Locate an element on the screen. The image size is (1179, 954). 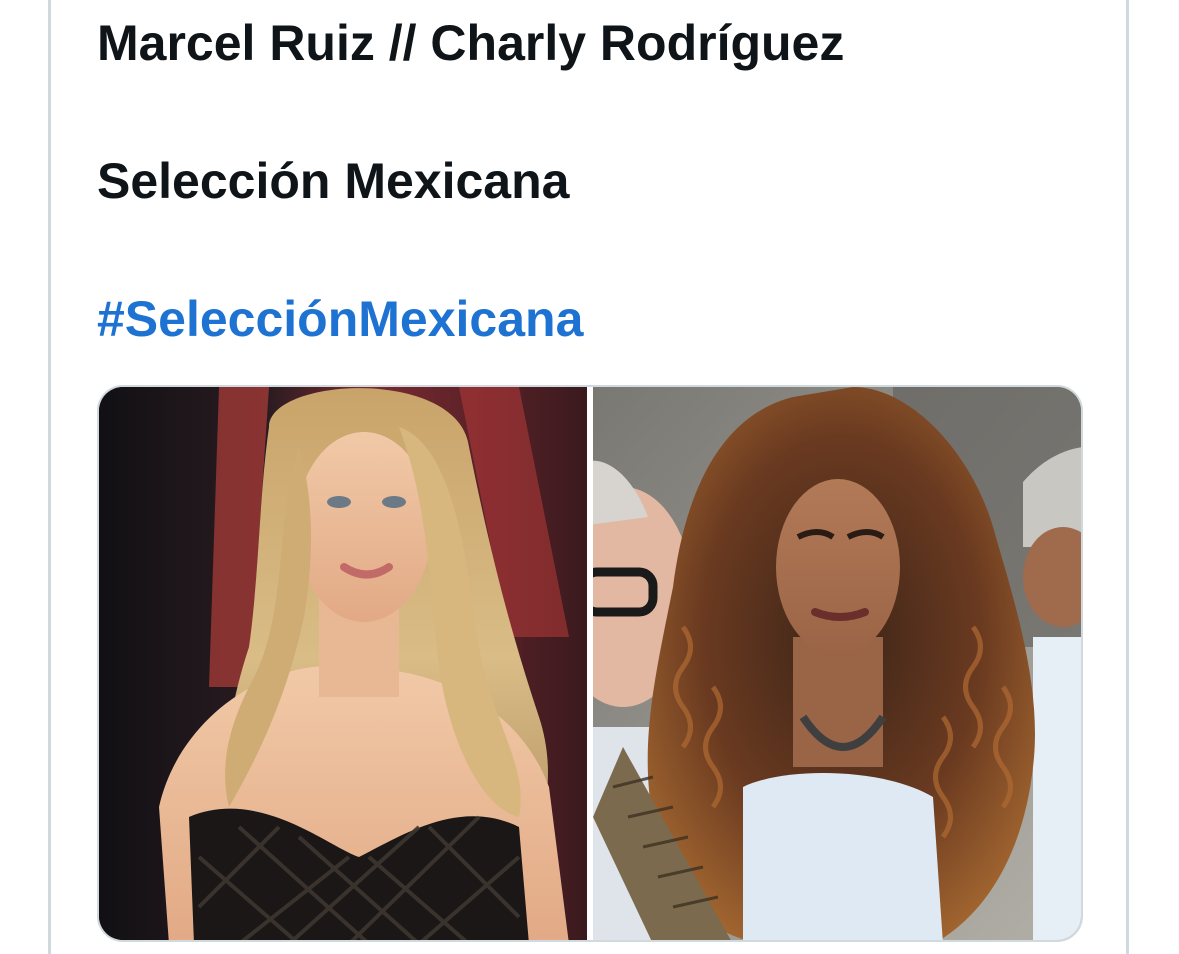
hashtag-link: #SelecciónMexicana is located at coordinates (340, 319).